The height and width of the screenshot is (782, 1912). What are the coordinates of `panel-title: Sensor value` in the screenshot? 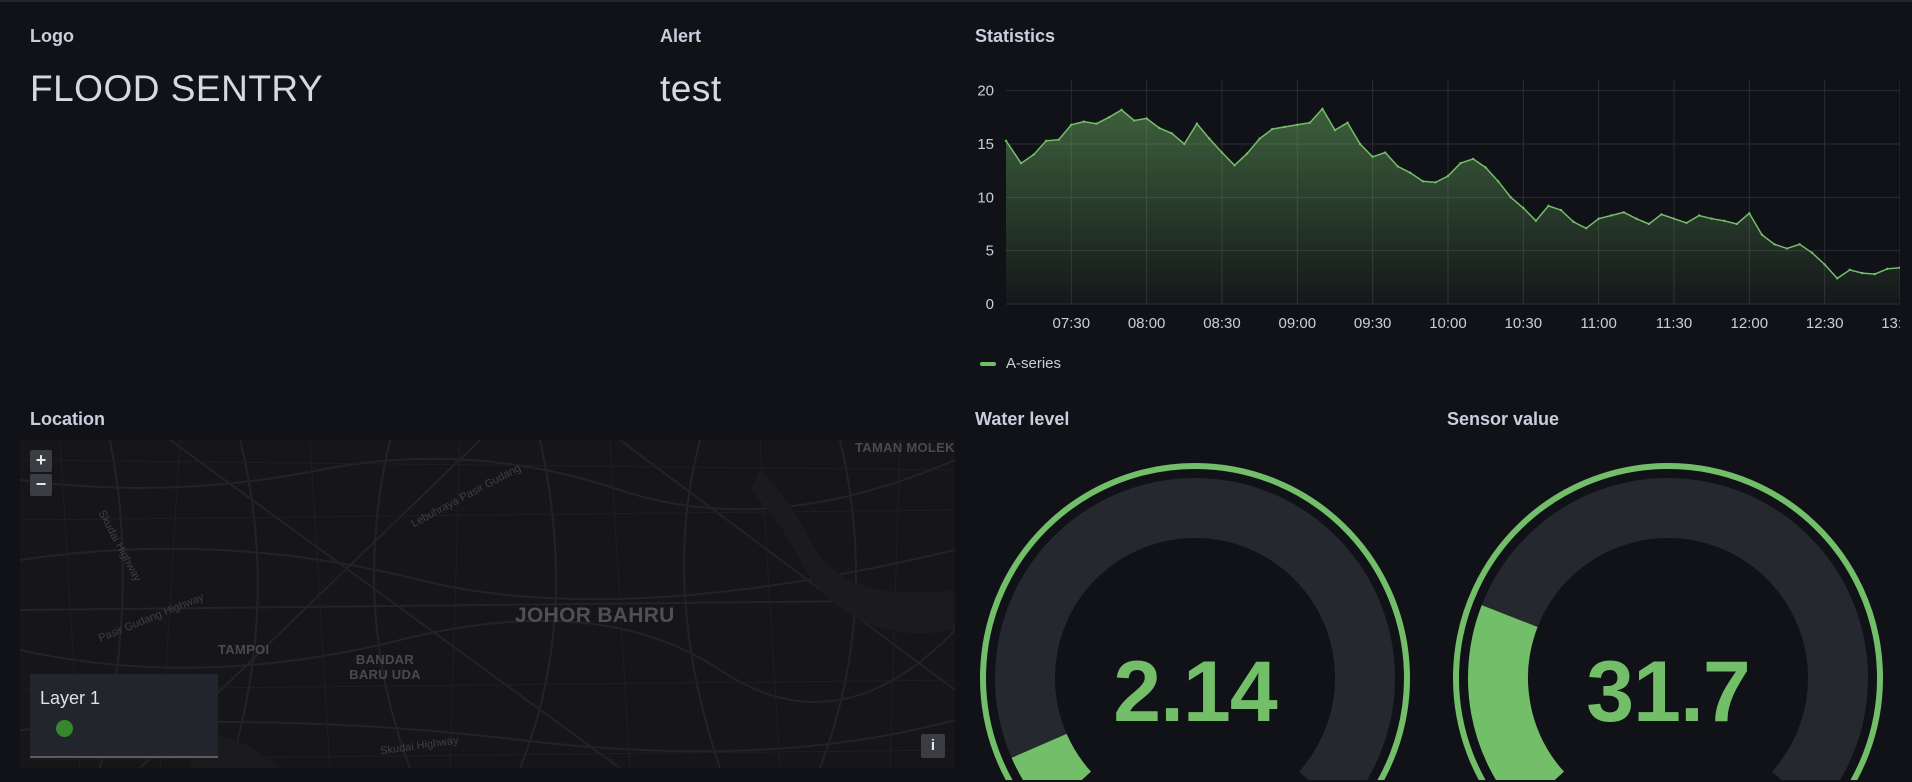 It's located at (1503, 419).